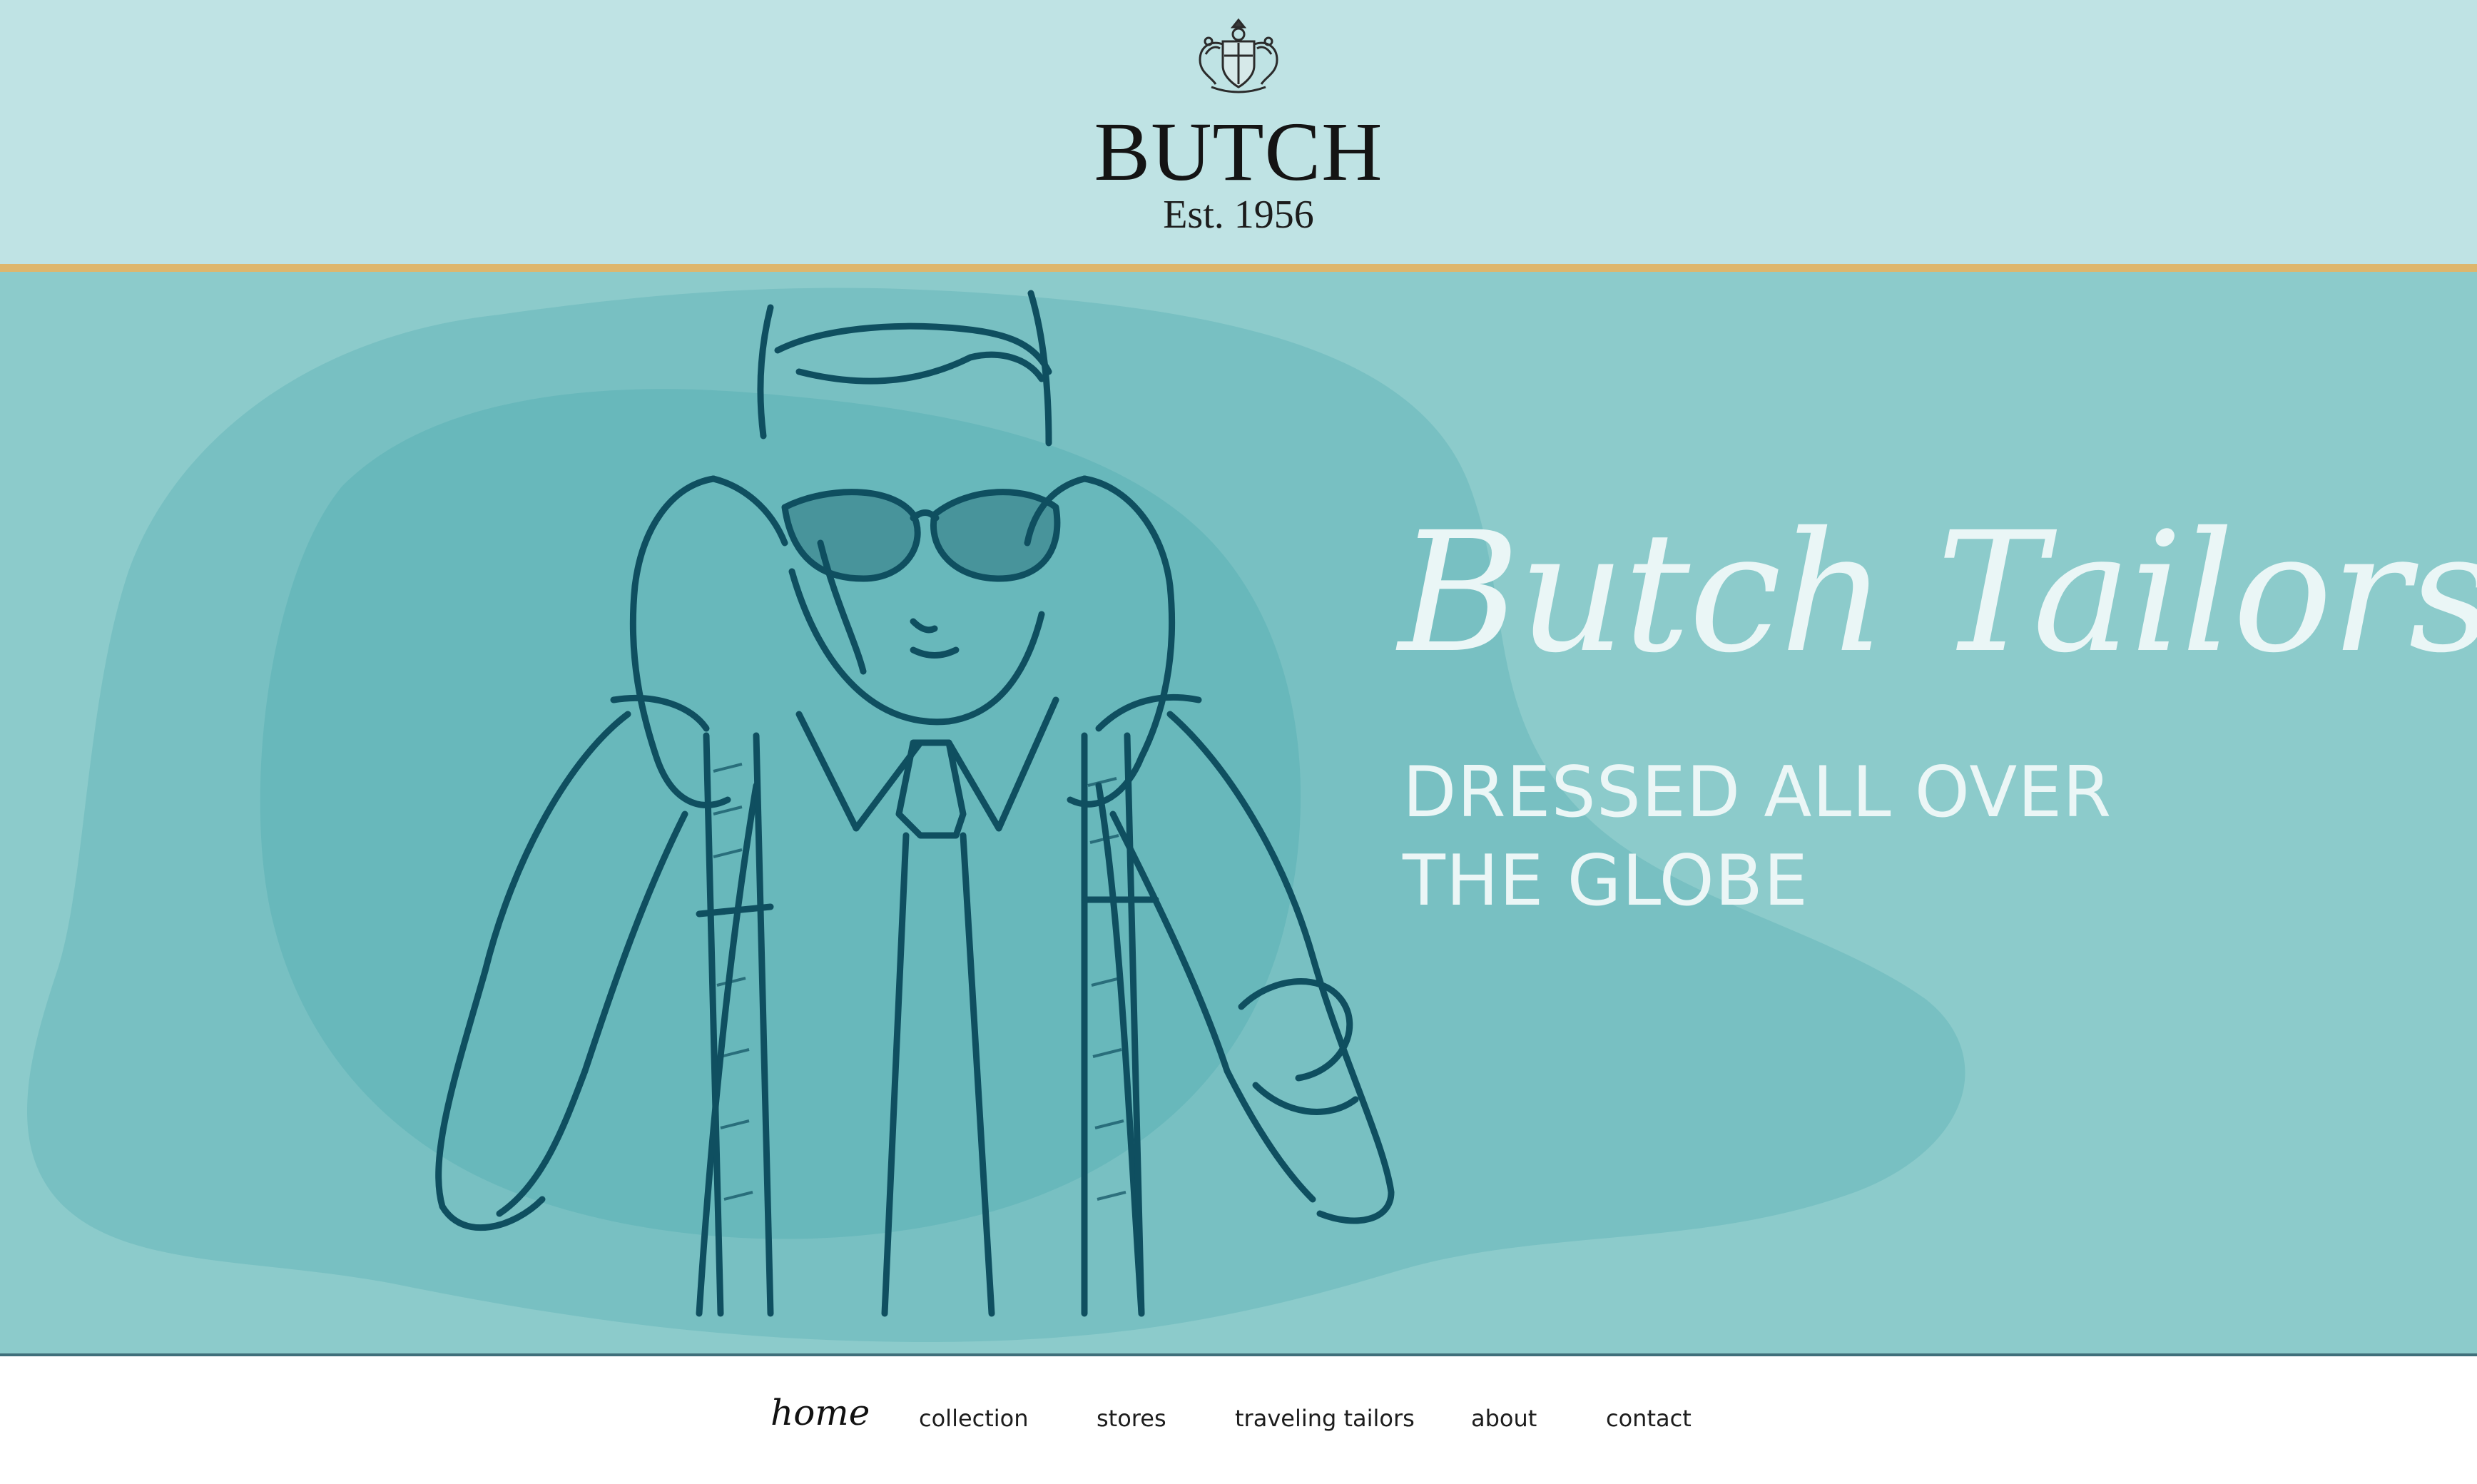 This screenshot has height=1484, width=2477. I want to click on header-divider, so click(1238, 268).